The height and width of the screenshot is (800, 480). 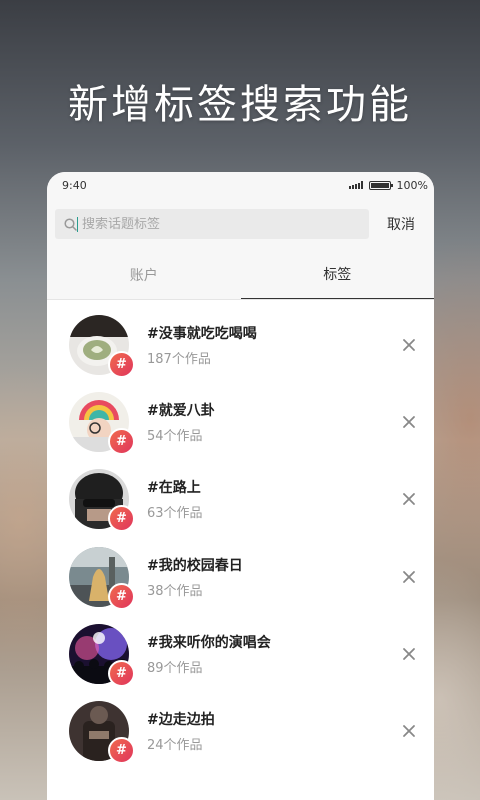 I want to click on tag-count: 89个作品, so click(x=175, y=668).